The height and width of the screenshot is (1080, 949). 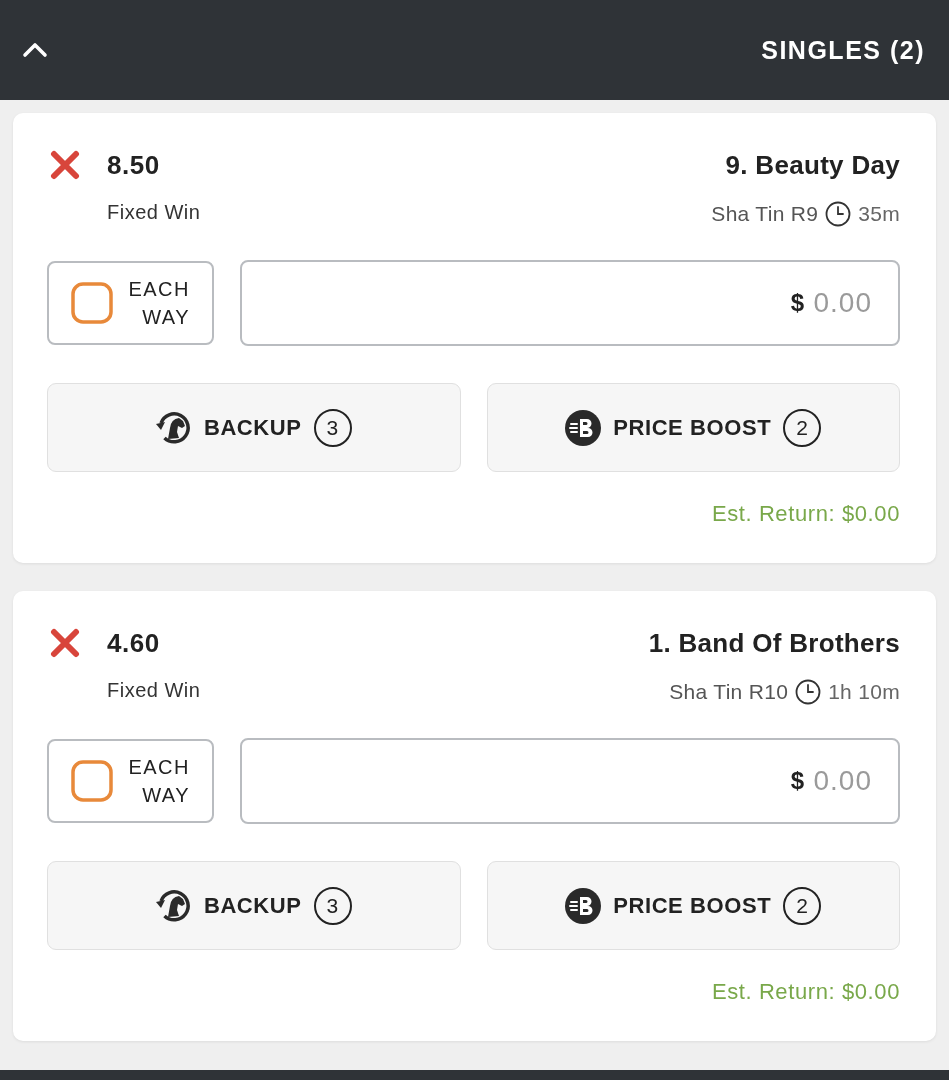 I want to click on section-title: SINGLES (2), so click(x=843, y=50).